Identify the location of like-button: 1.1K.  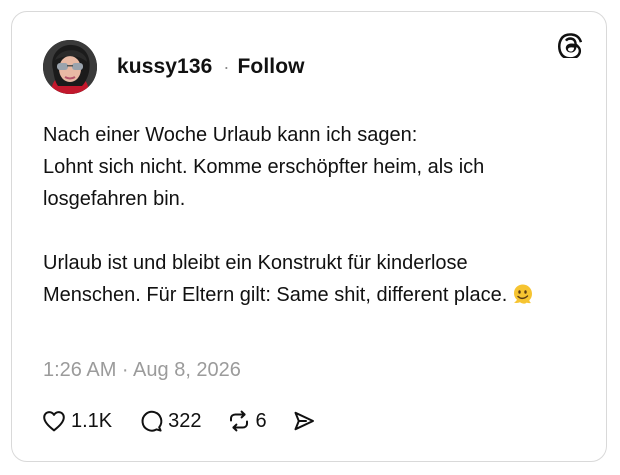
(76, 421).